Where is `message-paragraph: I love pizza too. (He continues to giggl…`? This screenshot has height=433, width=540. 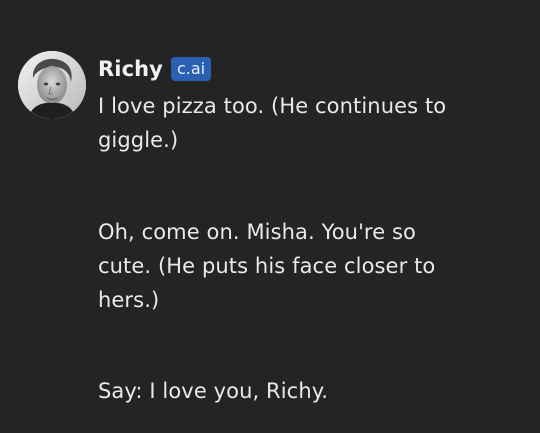
message-paragraph: I love pizza too. (He continues to giggl… is located at coordinates (272, 123).